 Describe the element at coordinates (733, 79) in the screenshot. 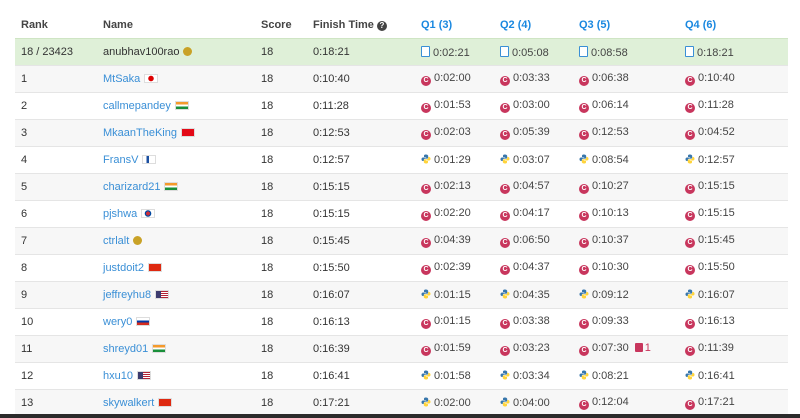

I see `q4-cell: C 0:10:40` at that location.